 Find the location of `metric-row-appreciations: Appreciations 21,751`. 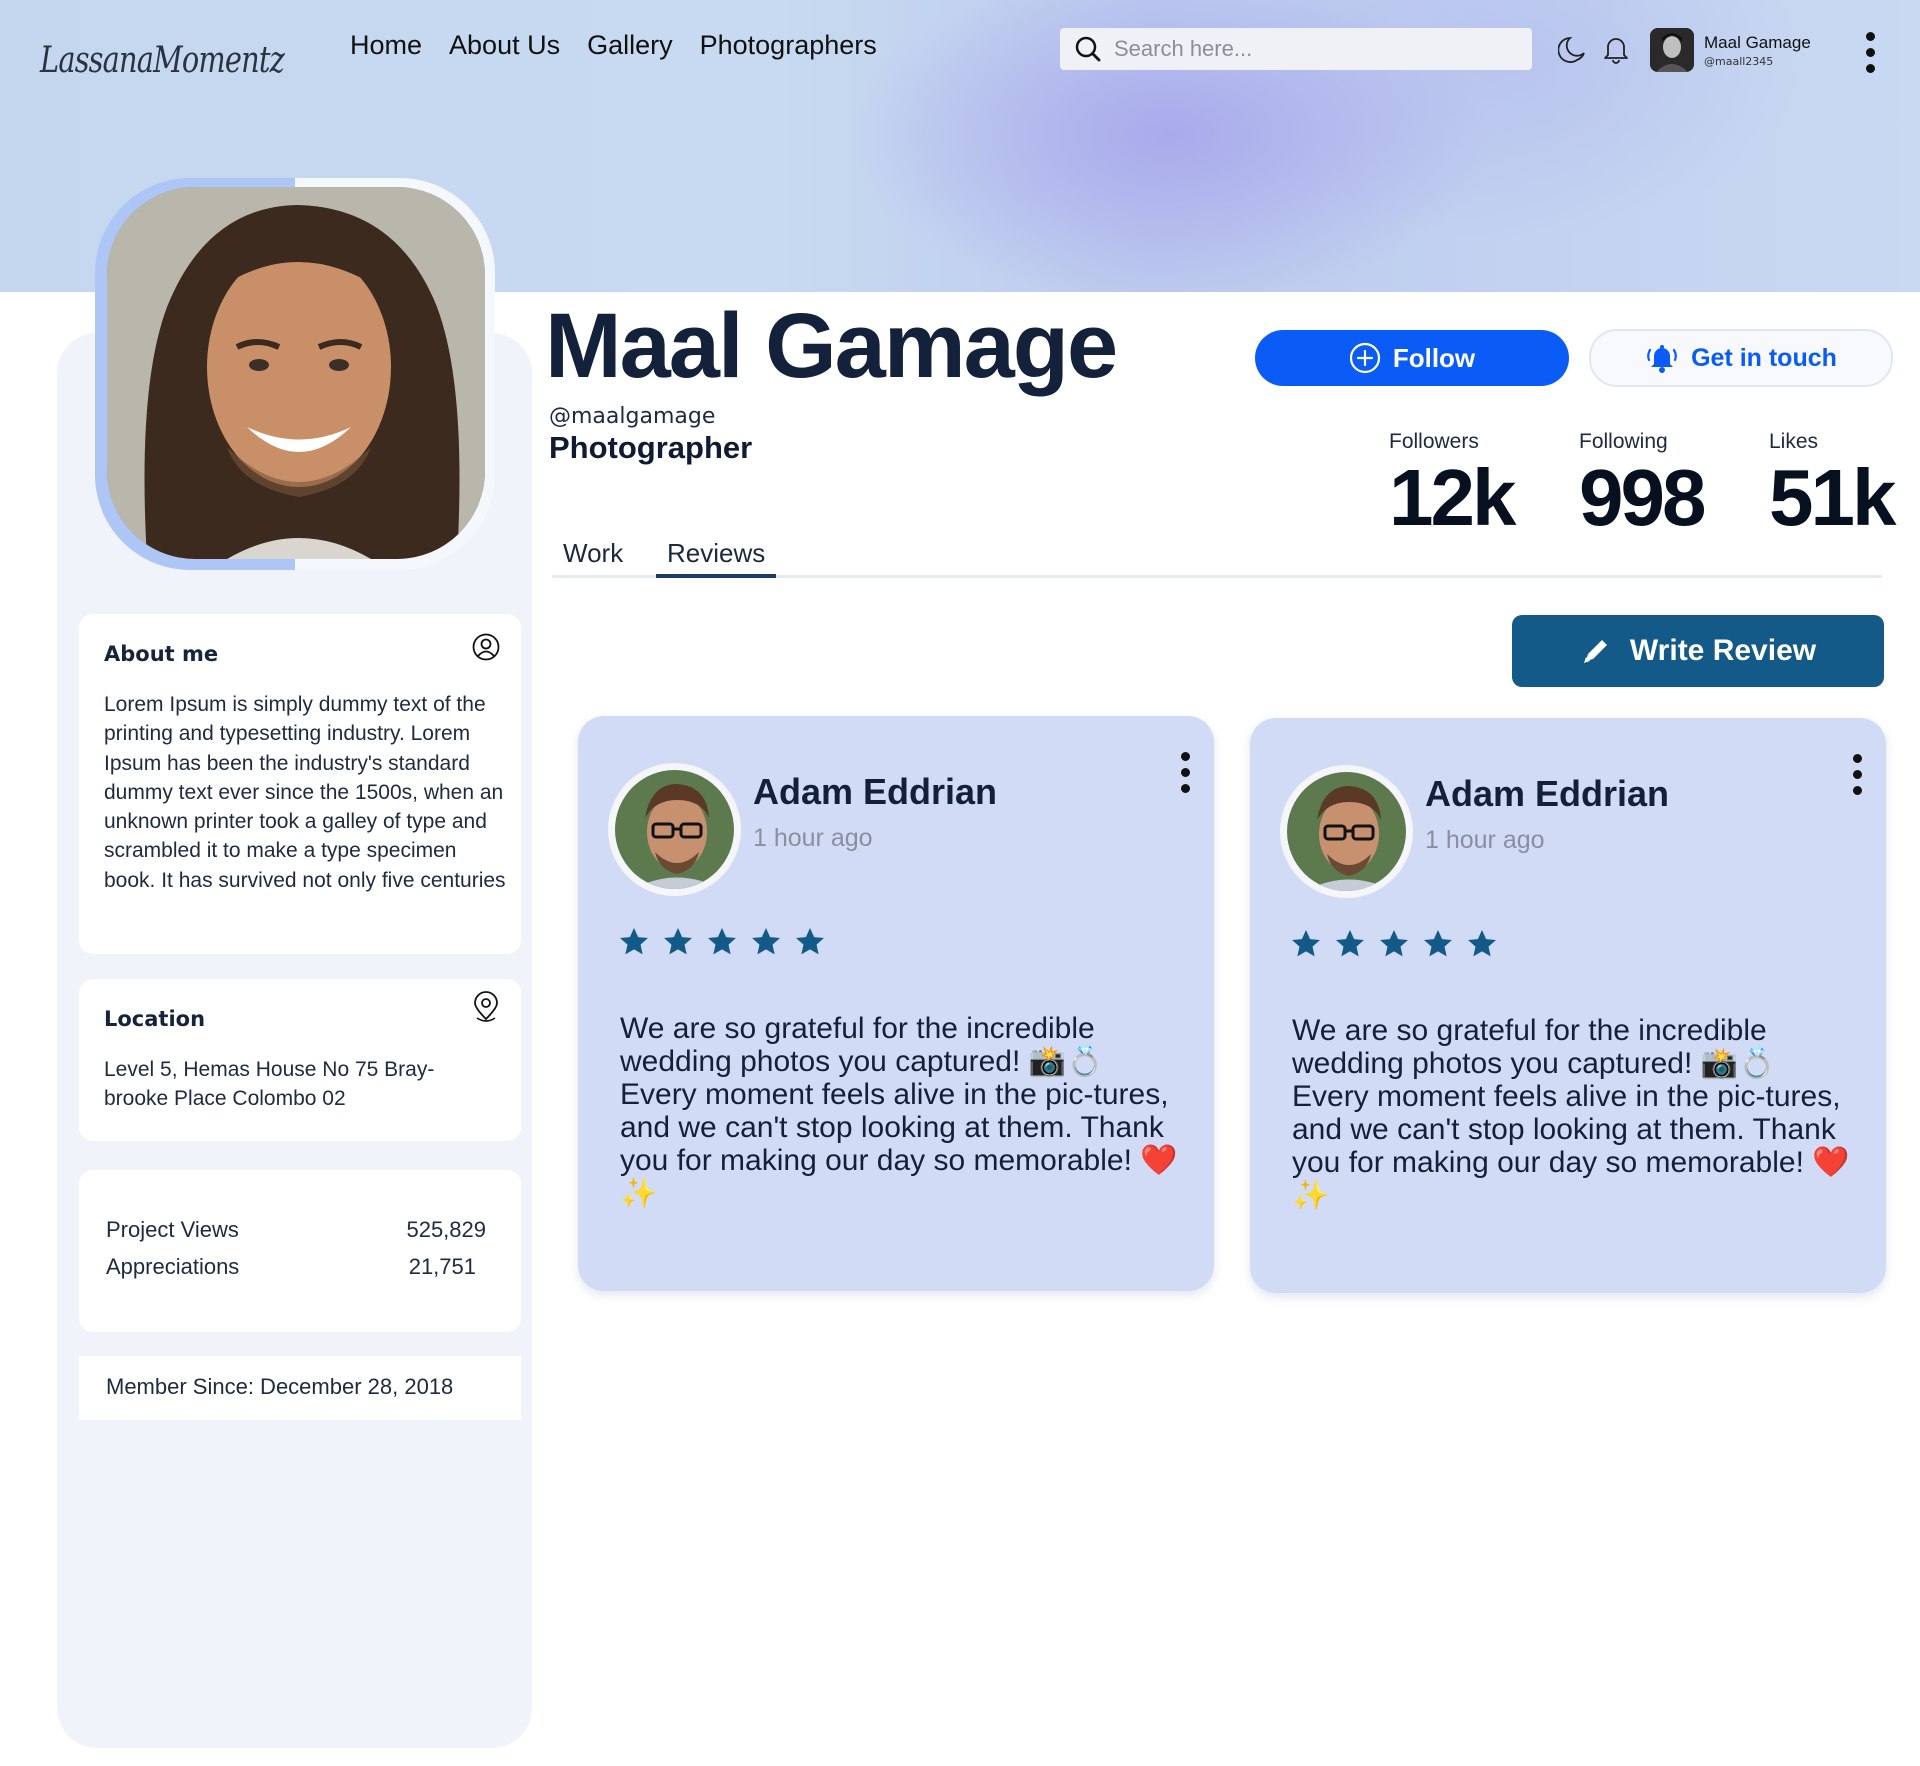

metric-row-appreciations: Appreciations 21,751 is located at coordinates (296, 1267).